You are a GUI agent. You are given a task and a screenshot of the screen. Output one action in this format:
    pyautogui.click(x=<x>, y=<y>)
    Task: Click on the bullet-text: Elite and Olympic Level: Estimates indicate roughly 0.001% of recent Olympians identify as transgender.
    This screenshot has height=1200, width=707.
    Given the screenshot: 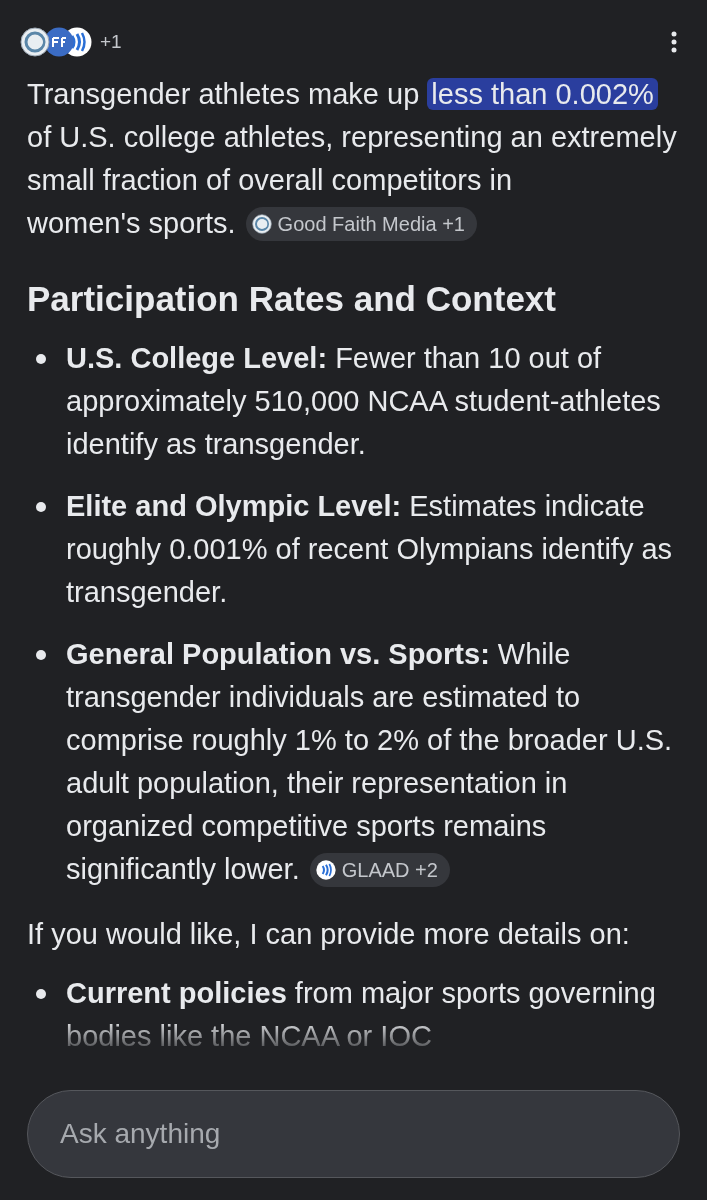 What is the action you would take?
    pyautogui.click(x=370, y=549)
    